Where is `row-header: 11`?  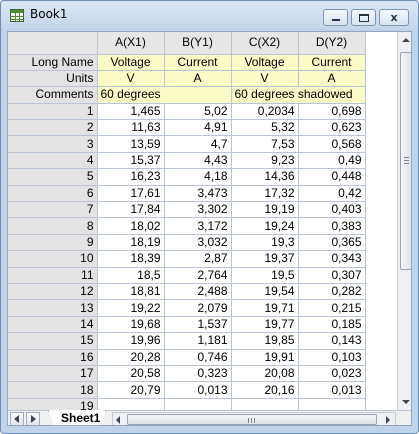 row-header: 11 is located at coordinates (53, 275).